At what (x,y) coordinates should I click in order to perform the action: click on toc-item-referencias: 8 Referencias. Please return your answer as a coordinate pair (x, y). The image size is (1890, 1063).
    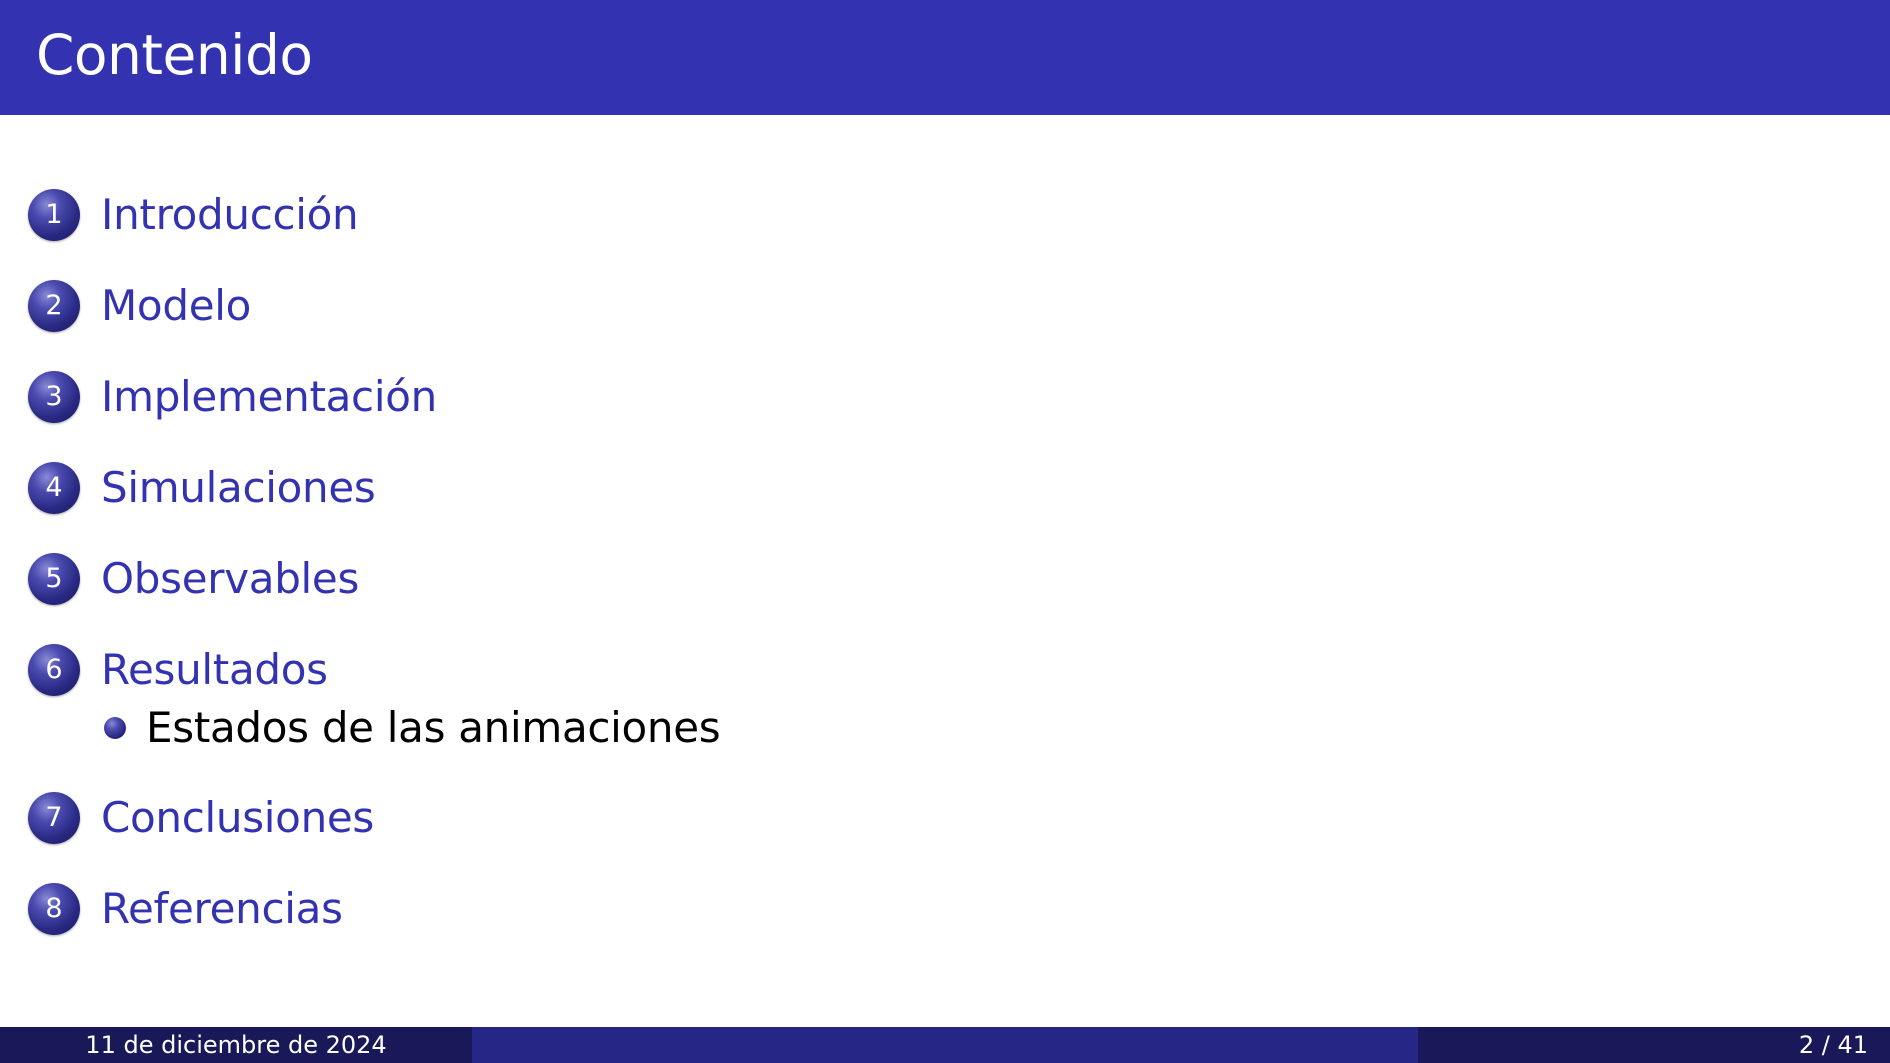
    Looking at the image, I should click on (185, 909).